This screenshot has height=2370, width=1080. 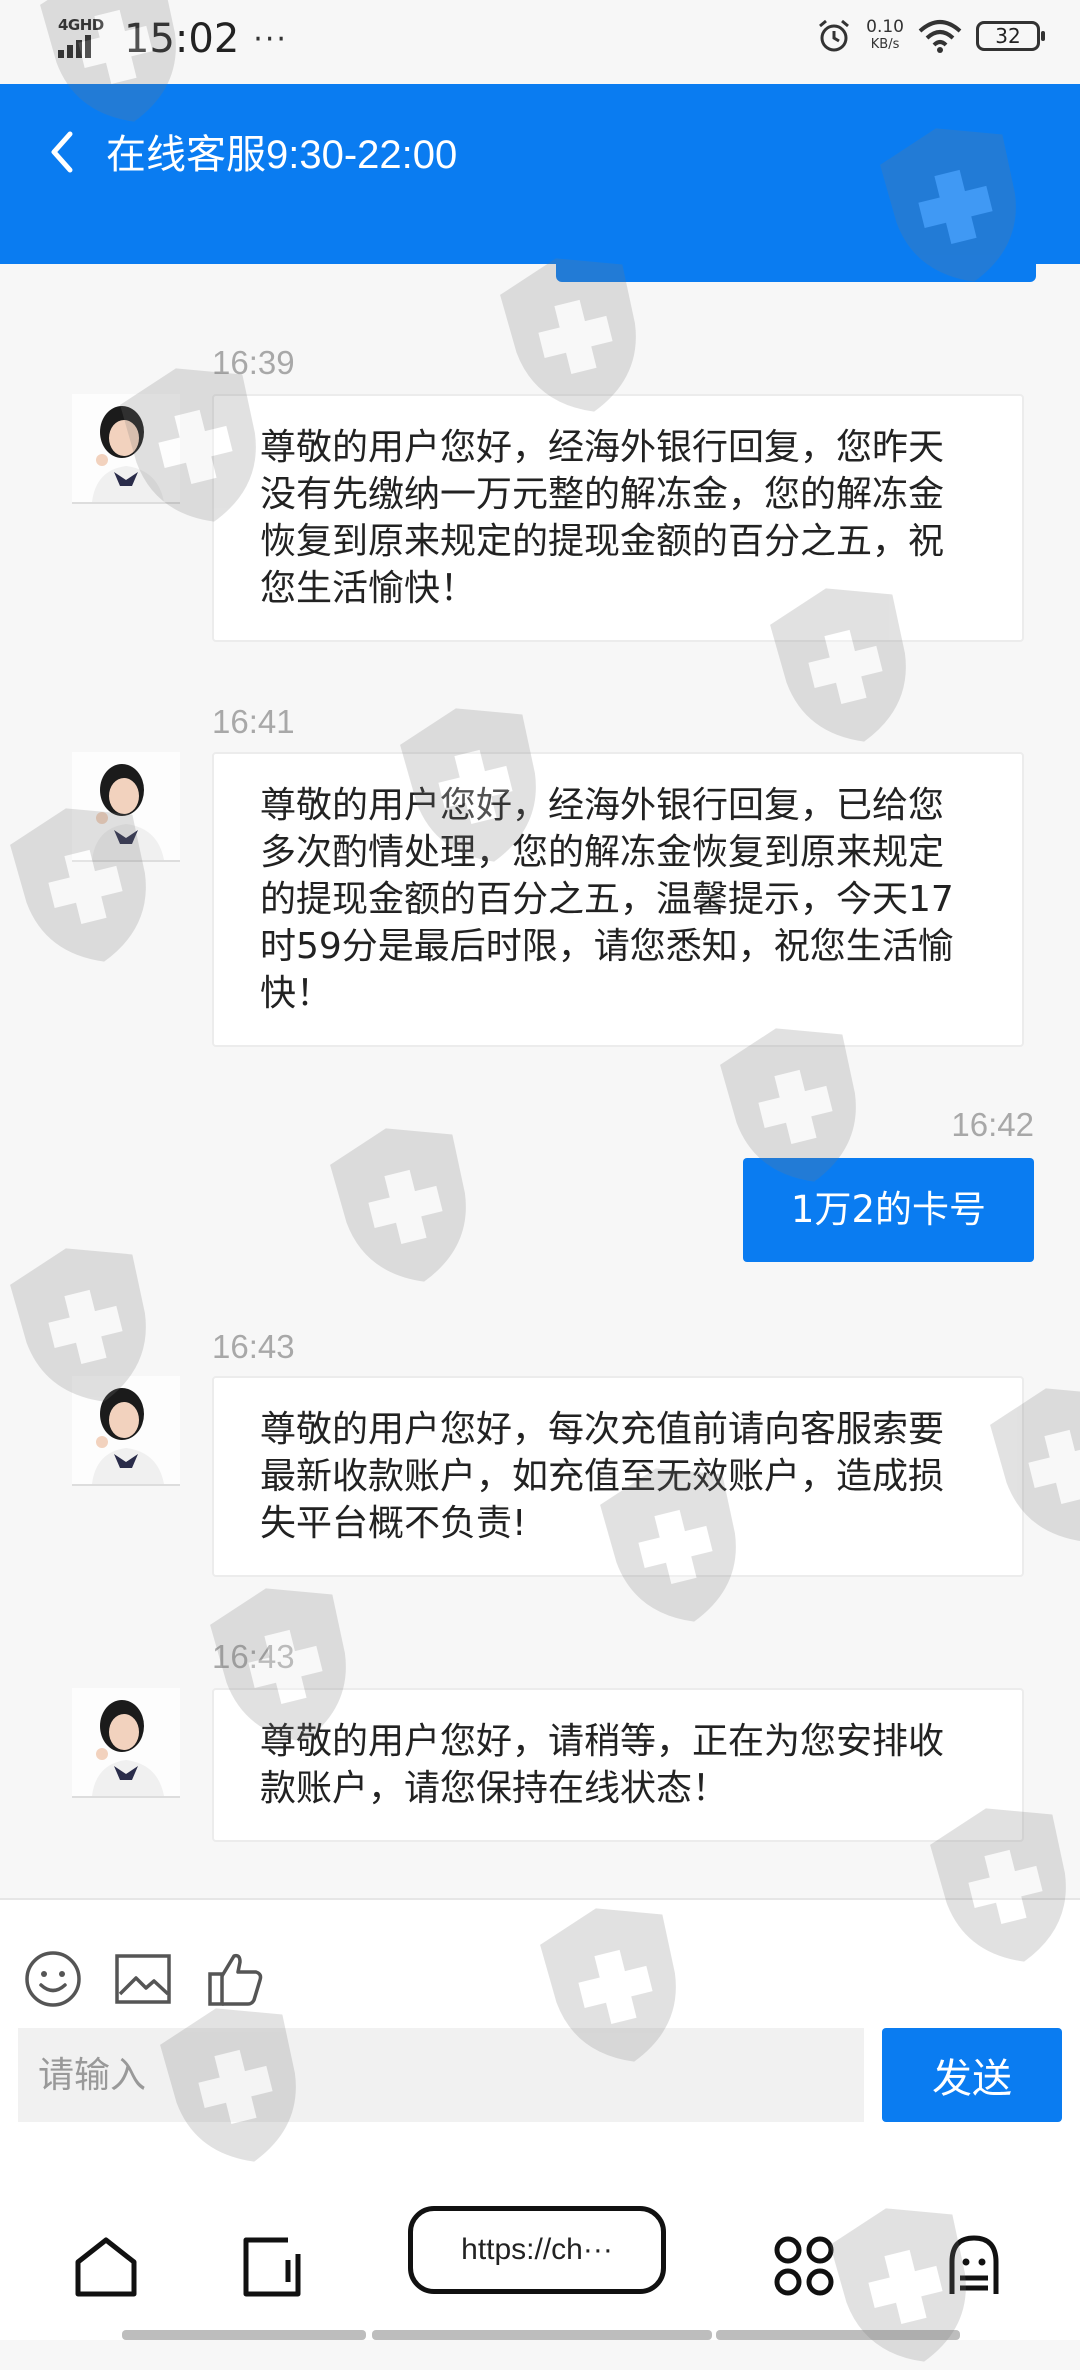 I want to click on battery-indicator: 32, so click(x=1010, y=36).